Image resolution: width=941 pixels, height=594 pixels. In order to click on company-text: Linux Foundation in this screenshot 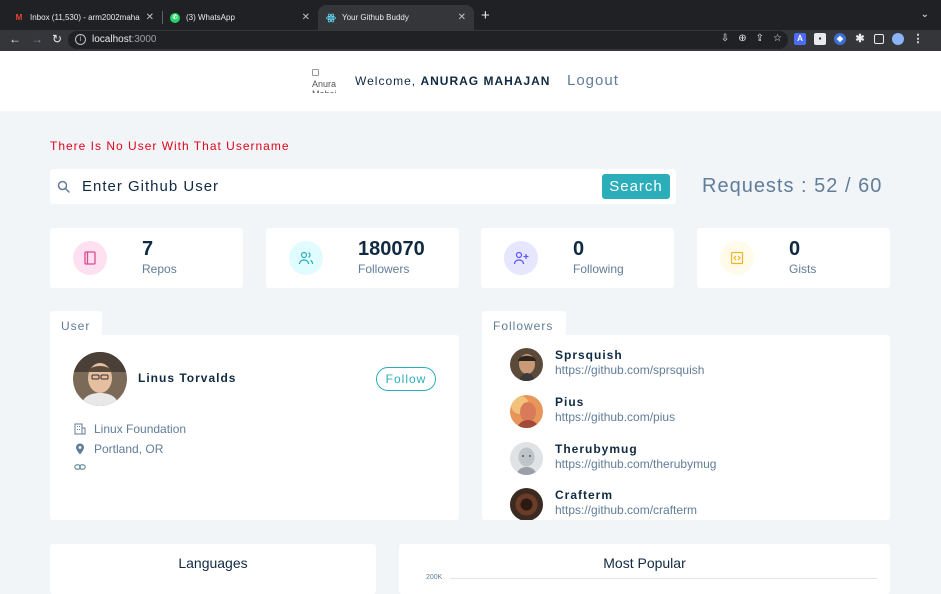, I will do `click(140, 429)`.